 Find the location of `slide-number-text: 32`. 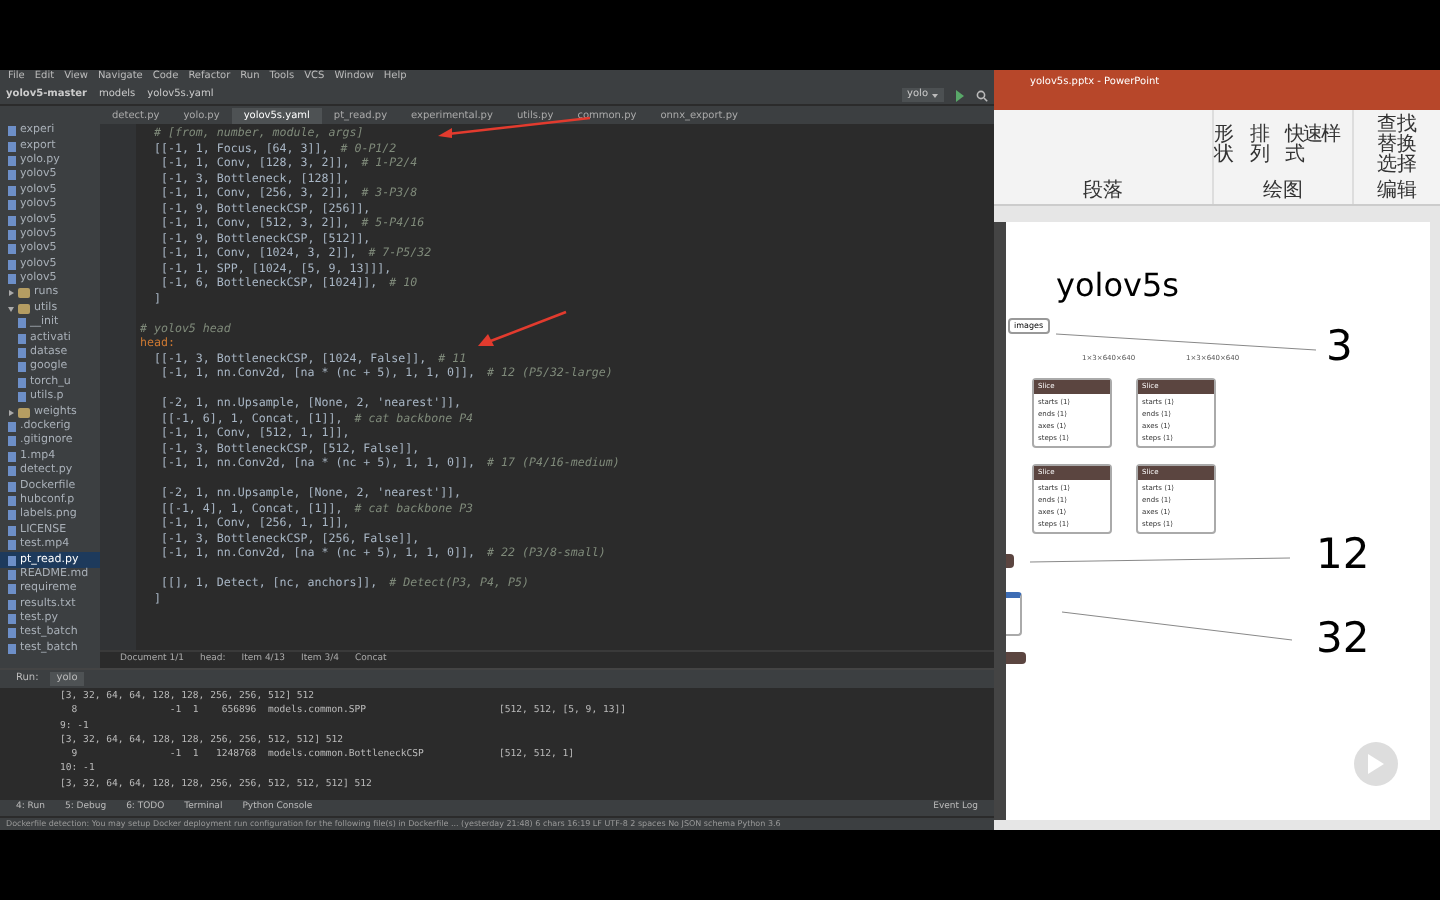

slide-number-text: 32 is located at coordinates (1343, 638).